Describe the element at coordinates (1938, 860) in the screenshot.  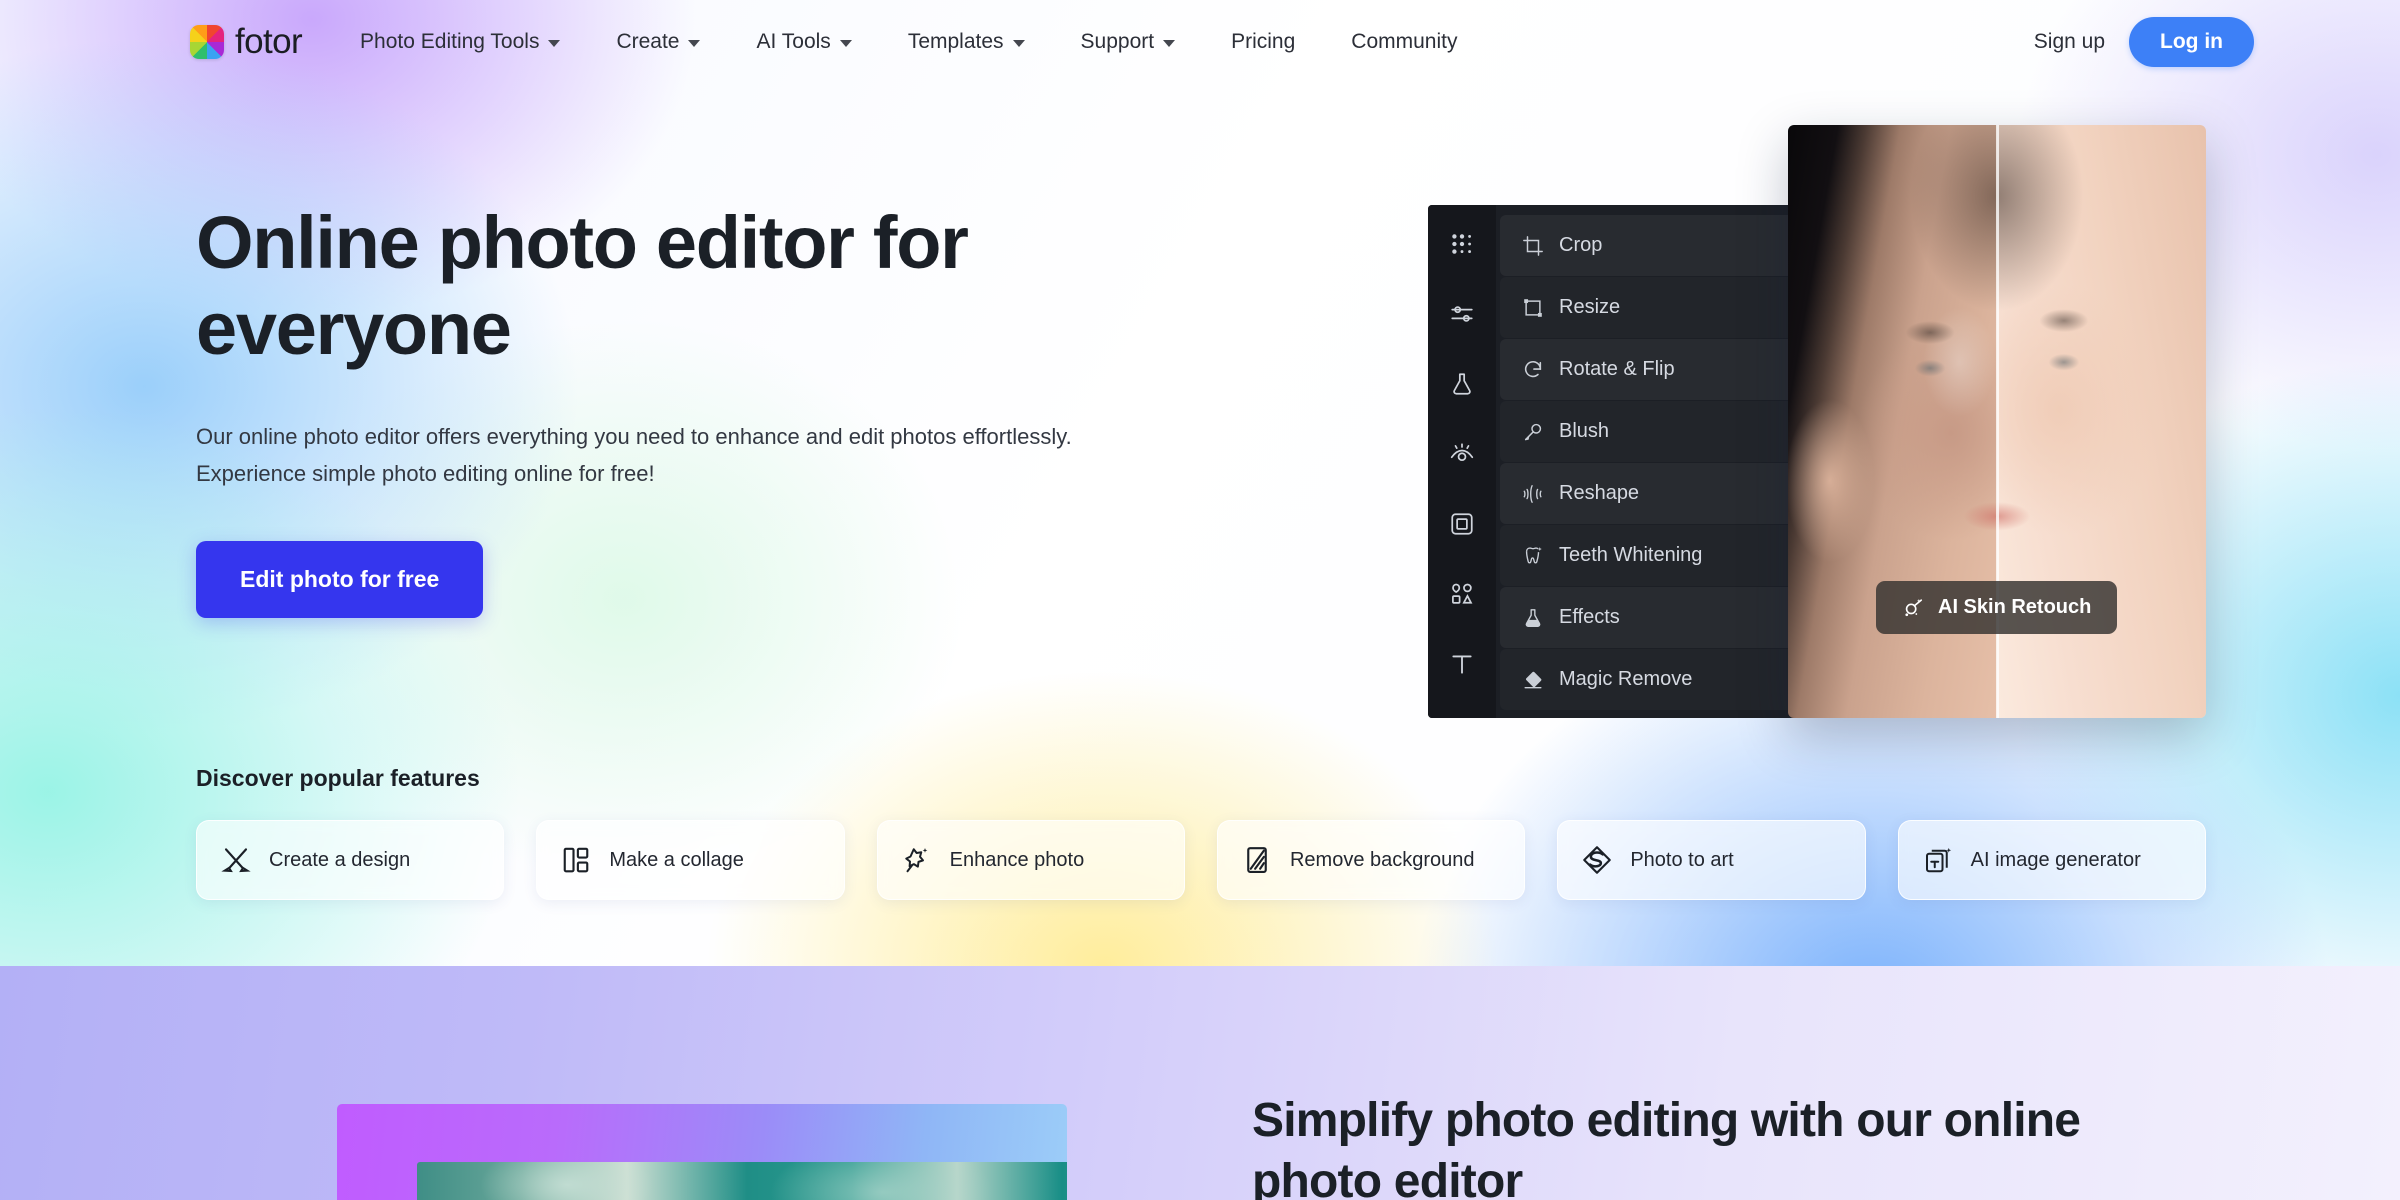
I see `ai-image-generator-icon` at that location.